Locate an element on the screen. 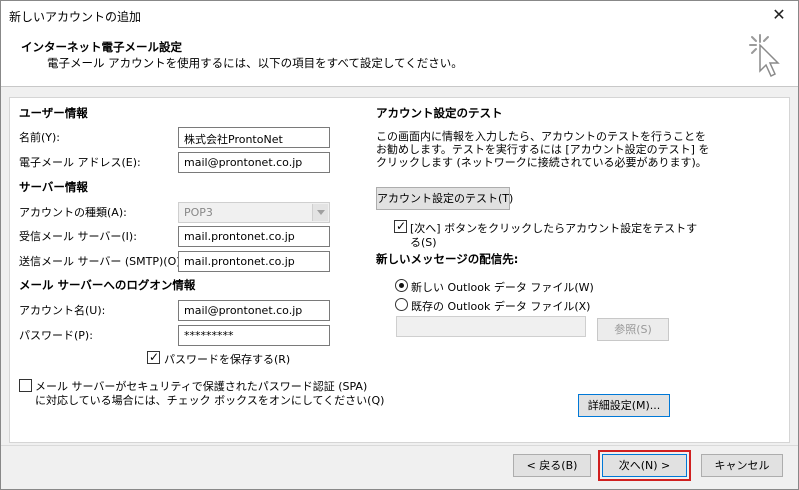 The image size is (799, 490). password-field: ********* is located at coordinates (254, 335).